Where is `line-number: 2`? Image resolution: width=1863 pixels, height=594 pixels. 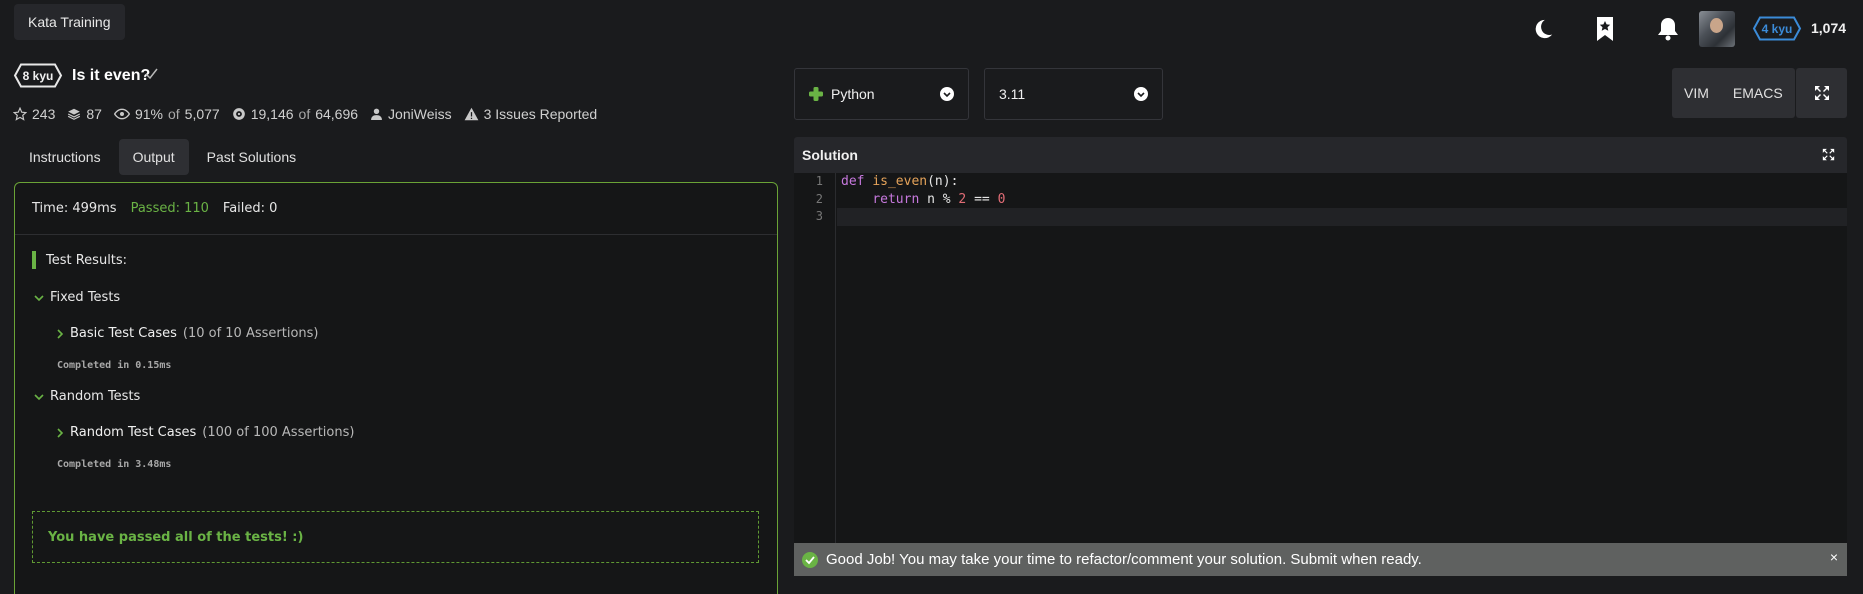 line-number: 2 is located at coordinates (819, 198).